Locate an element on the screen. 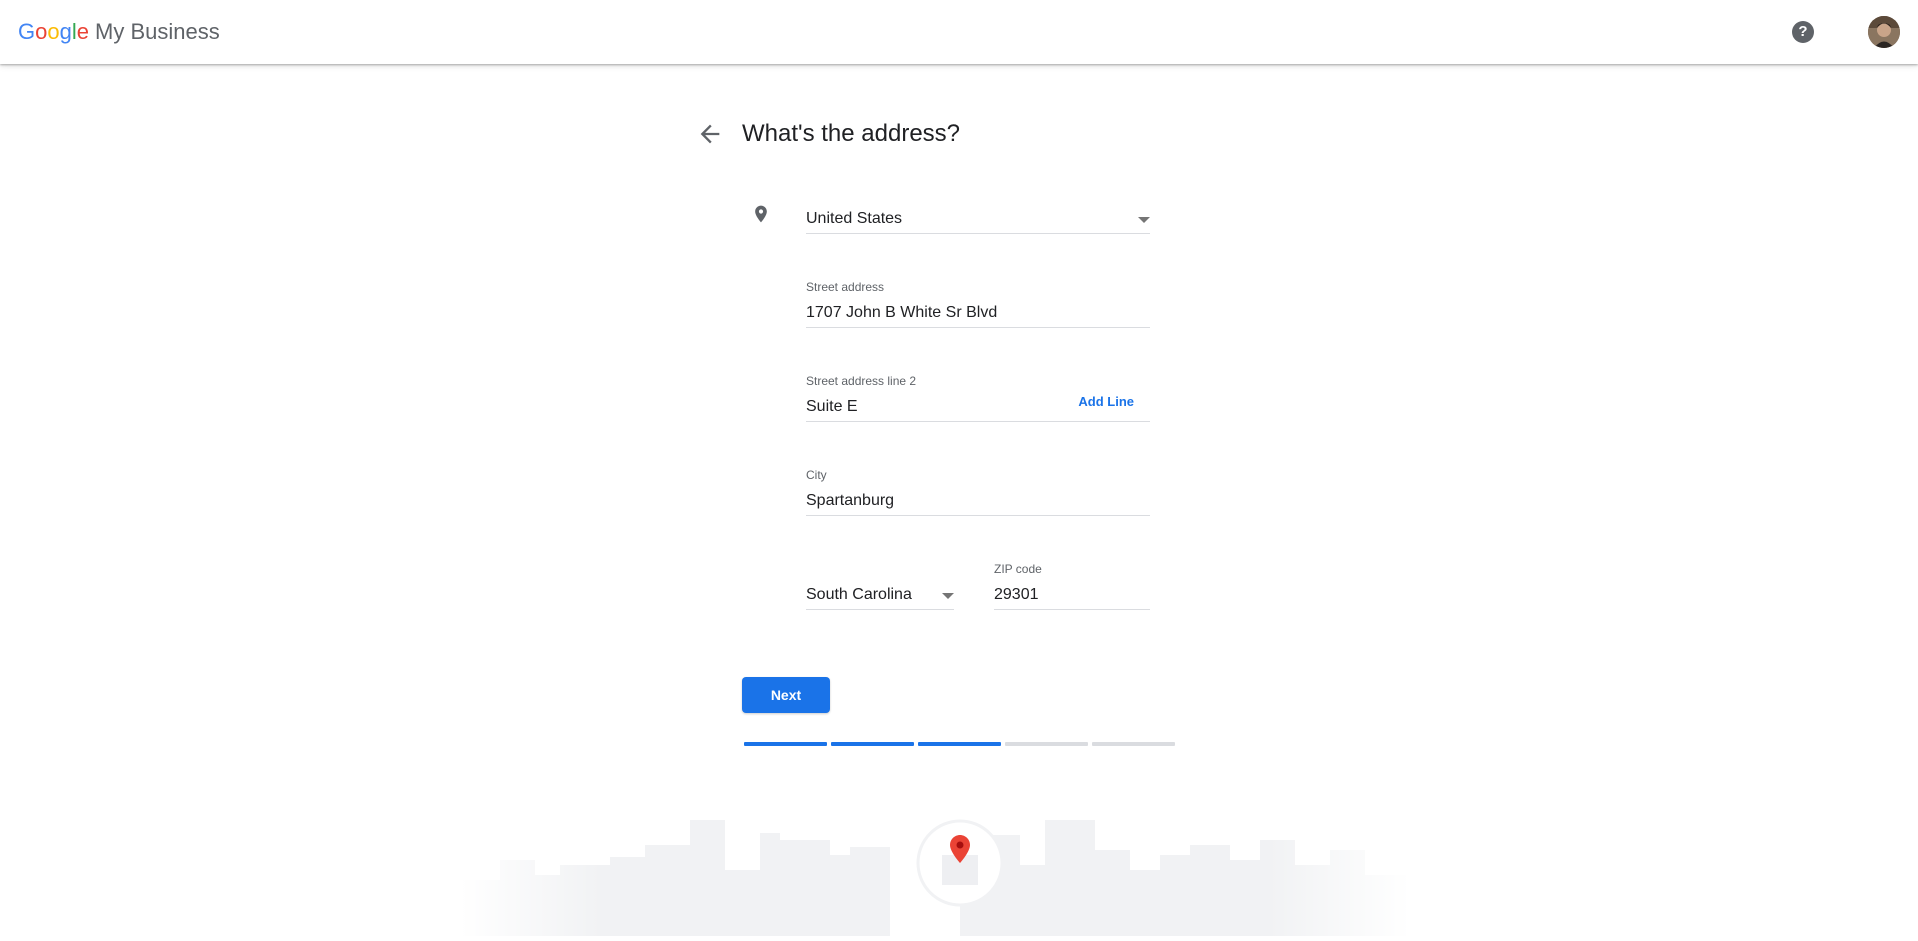 This screenshot has height=941, width=1918. street-address-label: Street address is located at coordinates (845, 287).